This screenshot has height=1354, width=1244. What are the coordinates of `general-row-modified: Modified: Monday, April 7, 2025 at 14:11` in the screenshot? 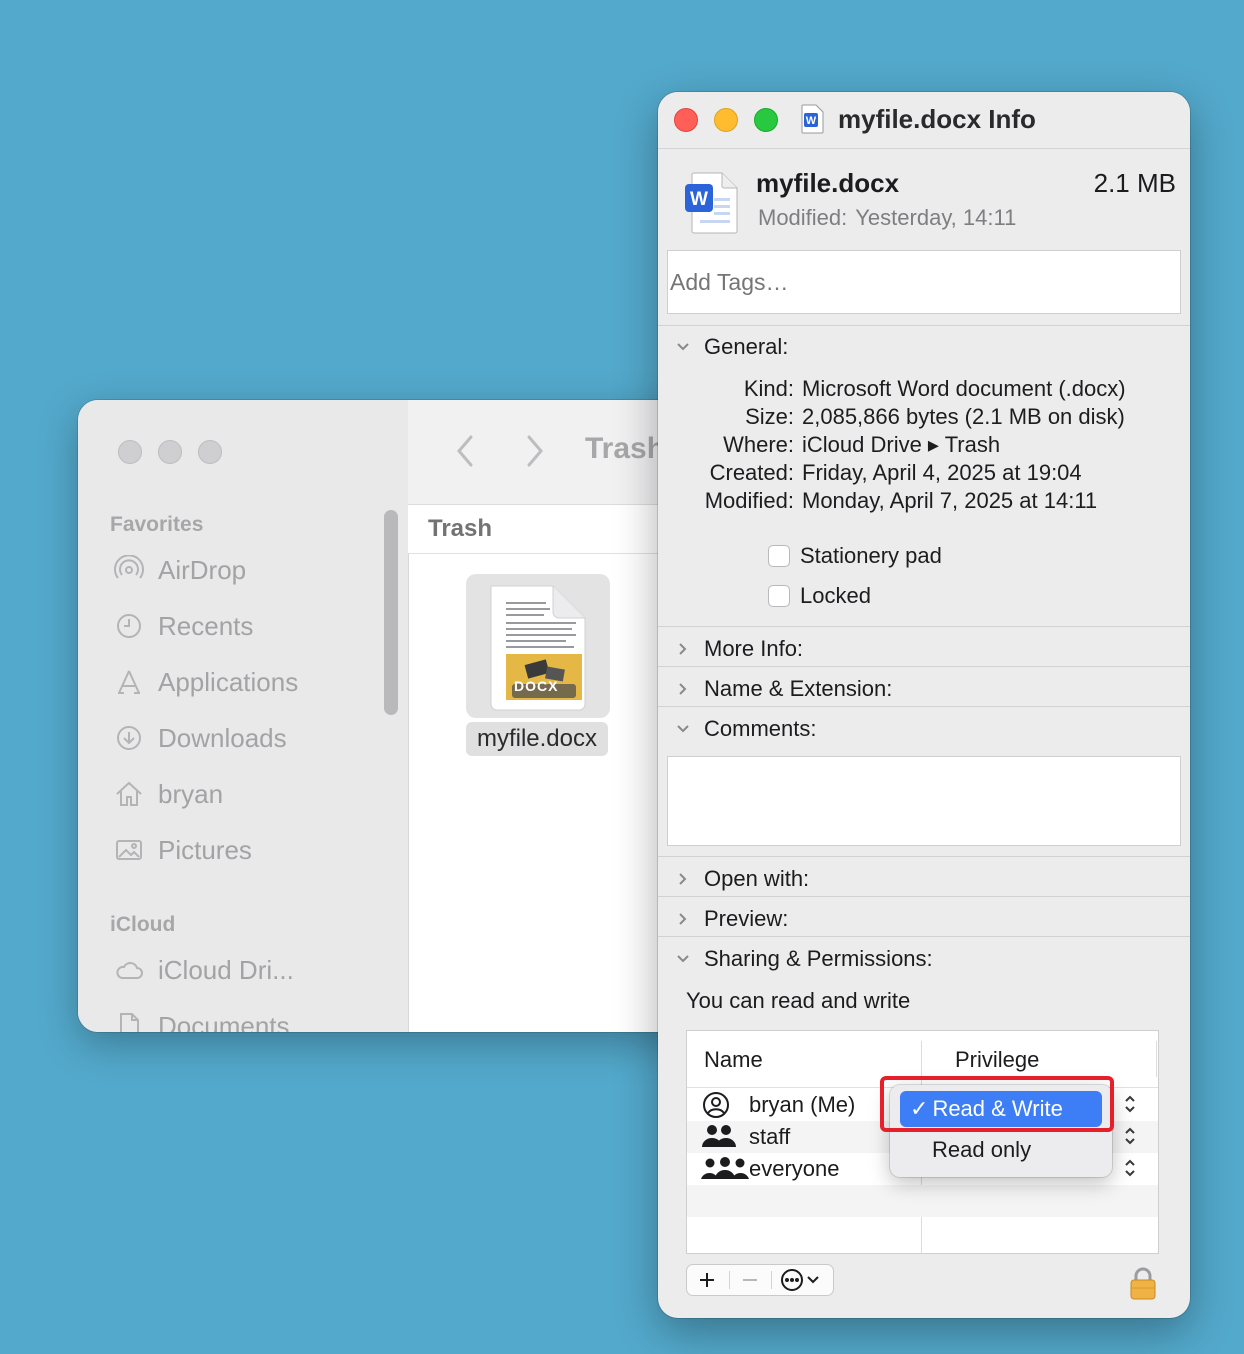 It's located at (924, 502).